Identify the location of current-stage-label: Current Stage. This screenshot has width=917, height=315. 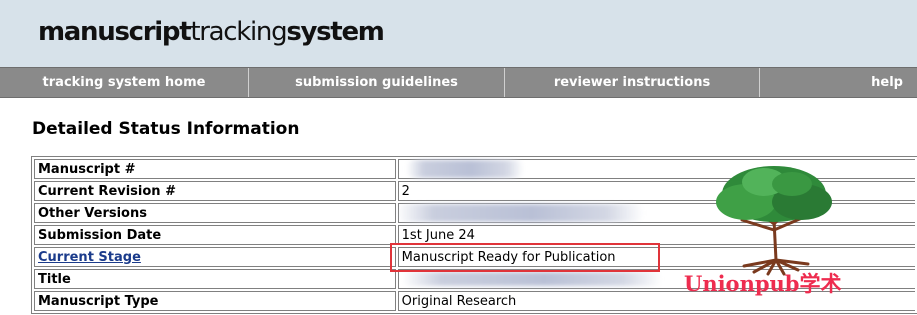
(215, 257).